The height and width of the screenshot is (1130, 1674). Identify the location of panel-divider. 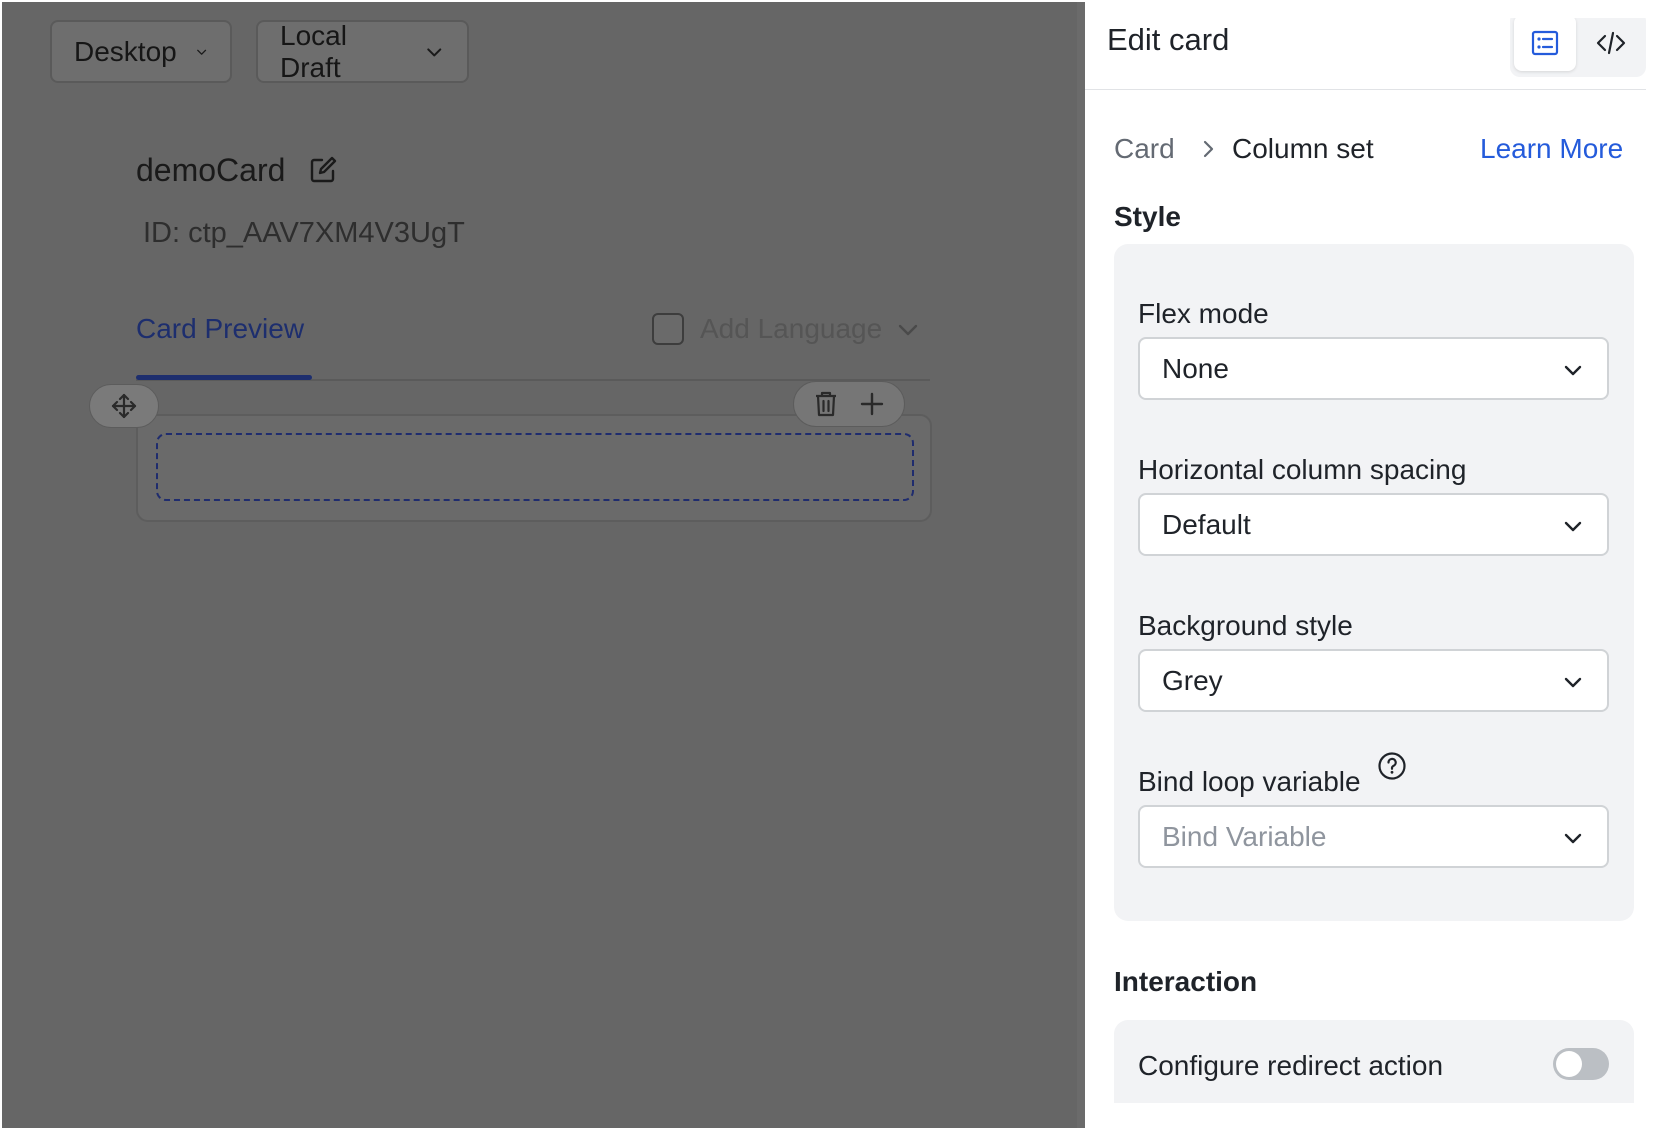
(1081, 565).